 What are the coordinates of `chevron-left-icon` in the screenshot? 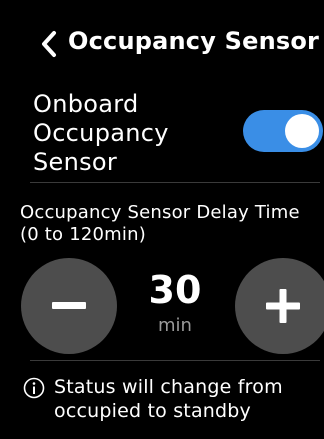 It's located at (49, 44).